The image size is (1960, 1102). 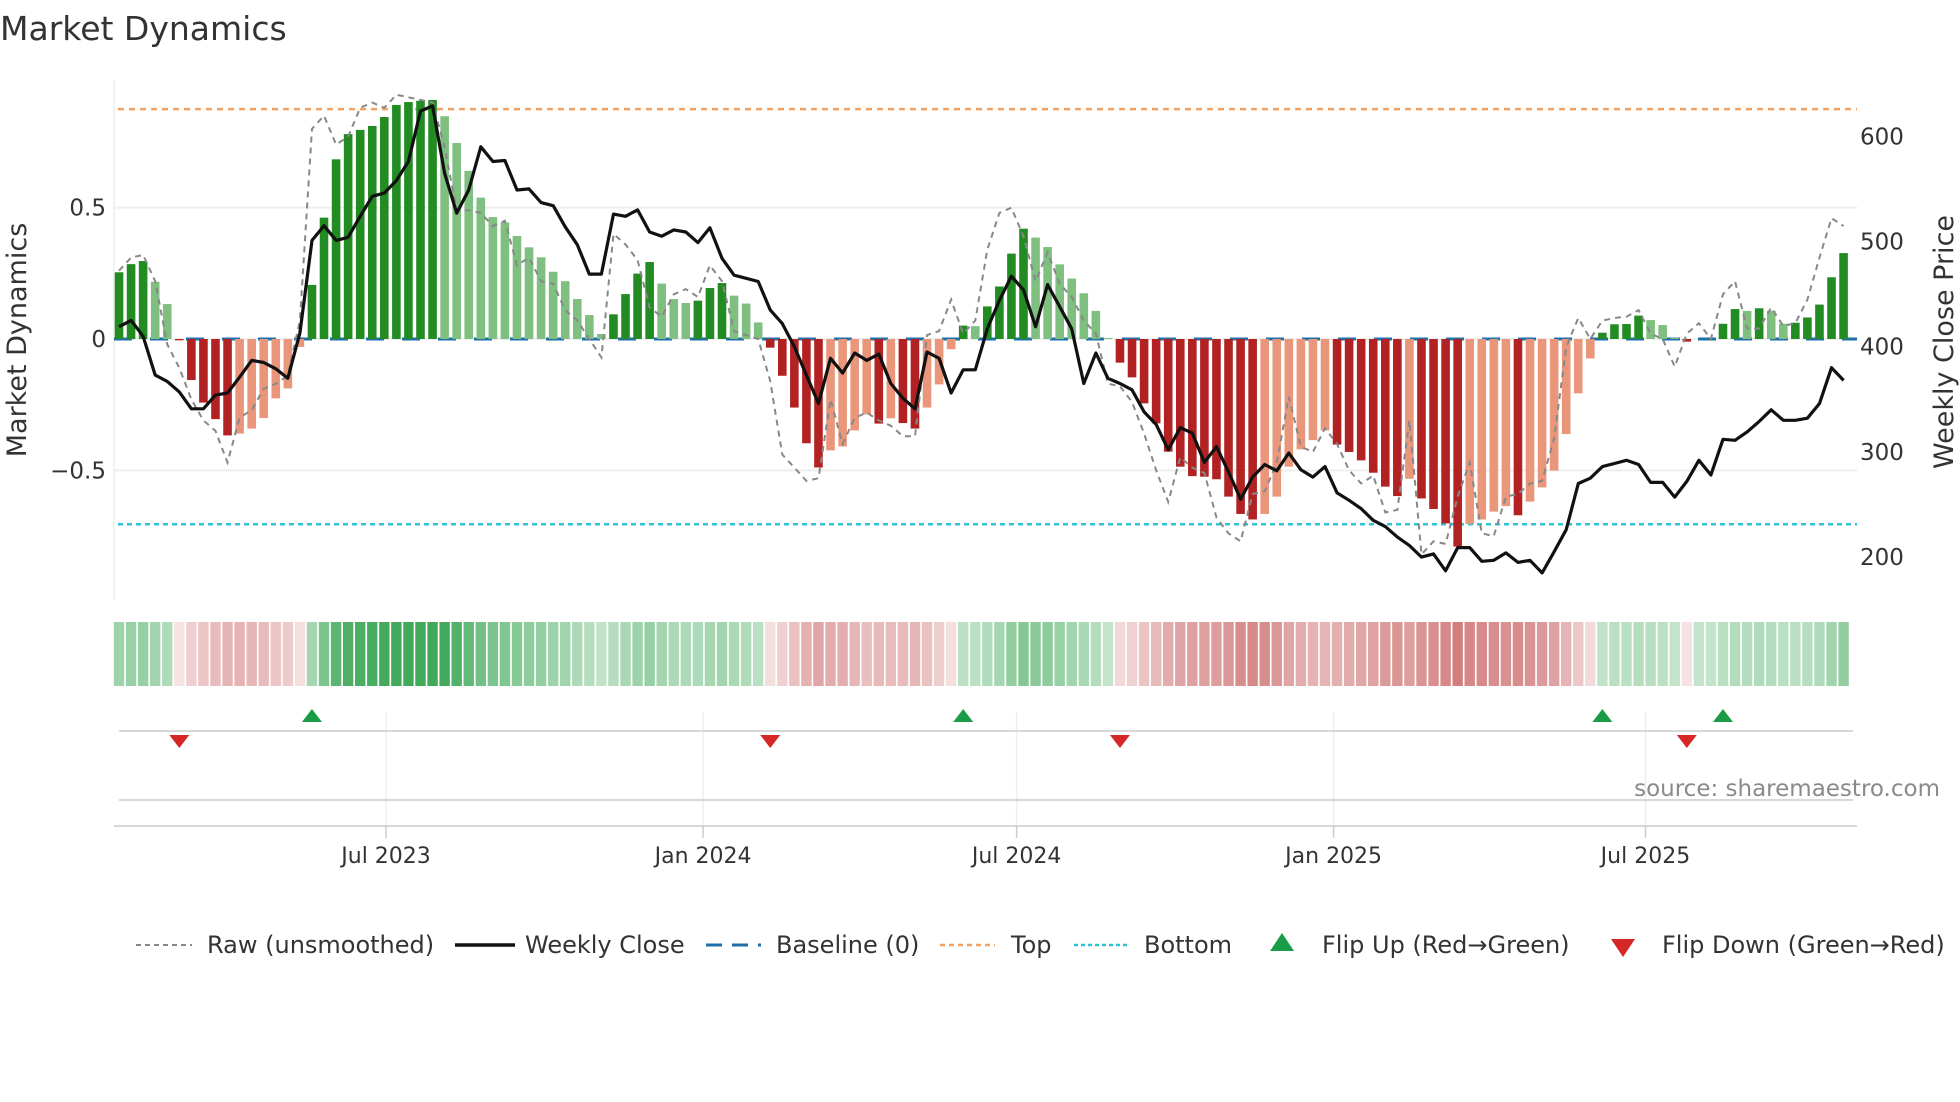 I want to click on legend-flip-down-icon, so click(x=1623, y=948).